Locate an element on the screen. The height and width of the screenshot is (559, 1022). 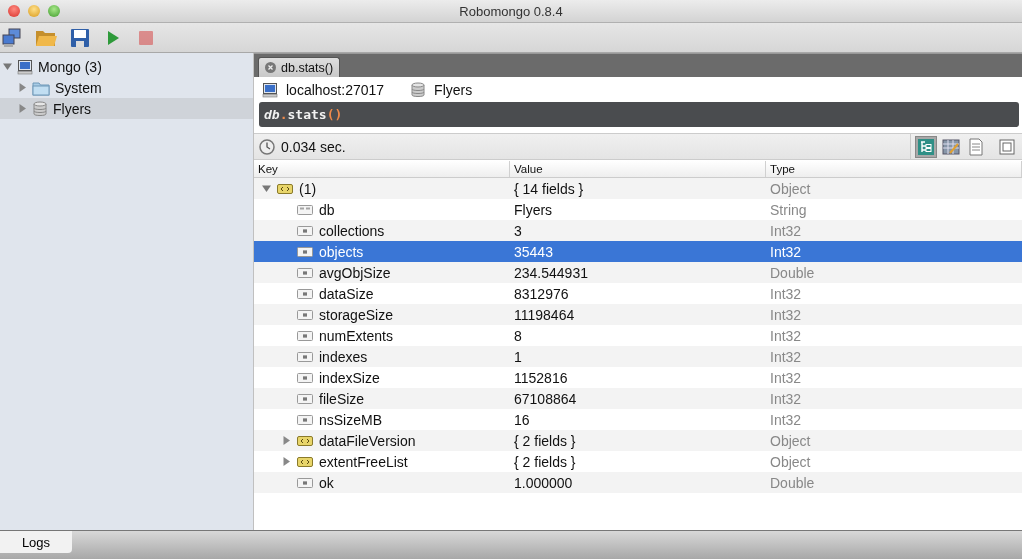
key-text: db is located at coordinates (327, 209).